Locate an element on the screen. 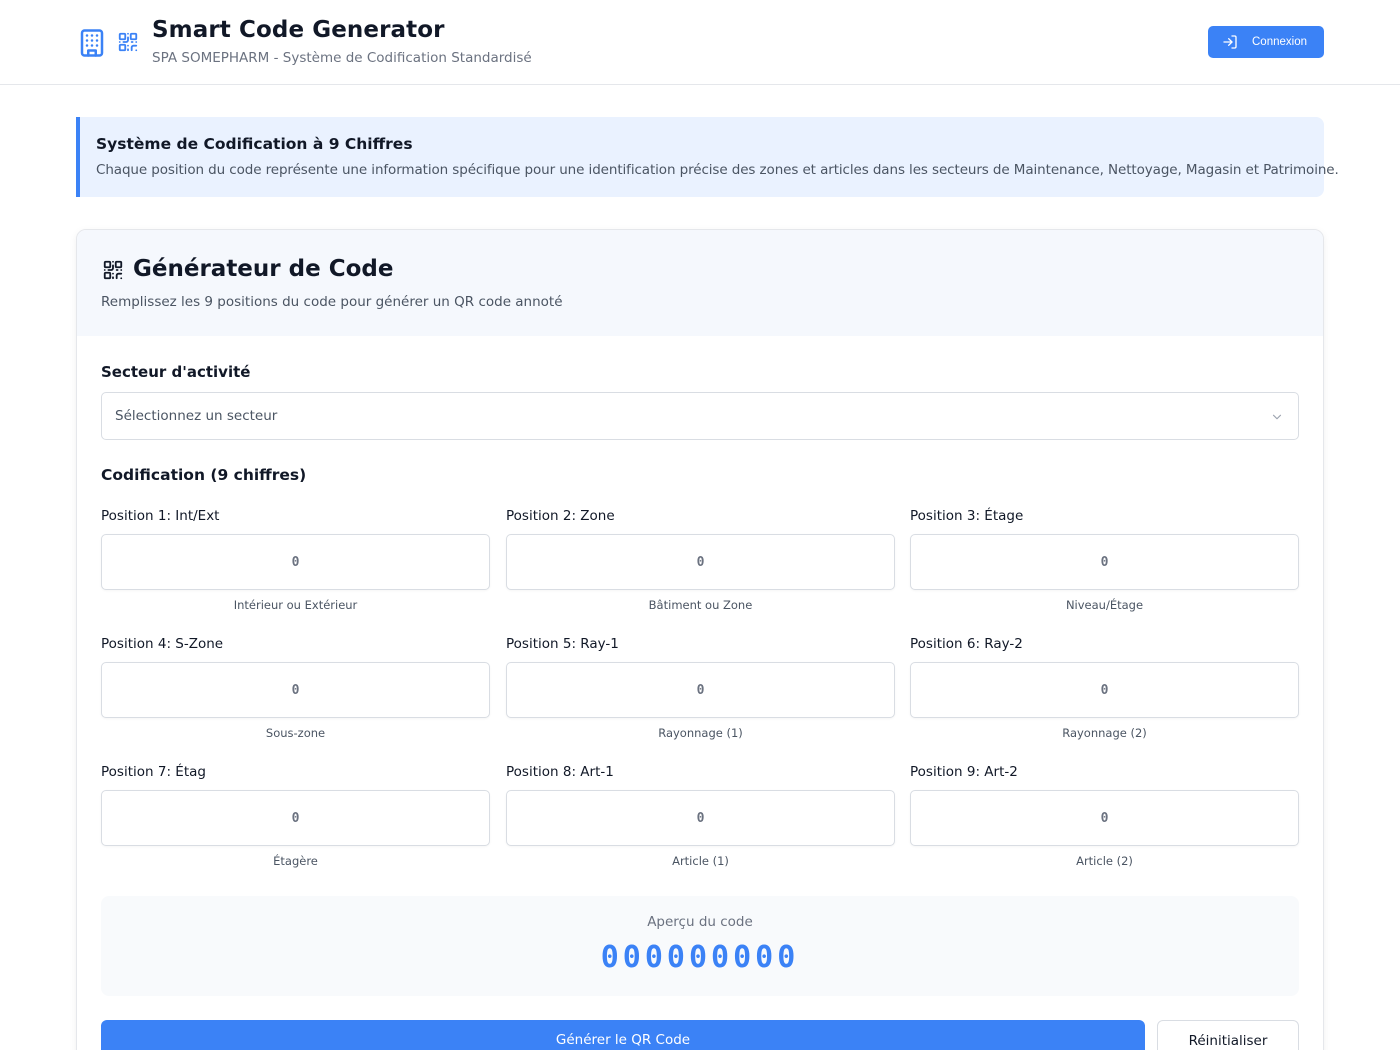 The image size is (1400, 1050). preview-code: 000000000 is located at coordinates (700, 957).